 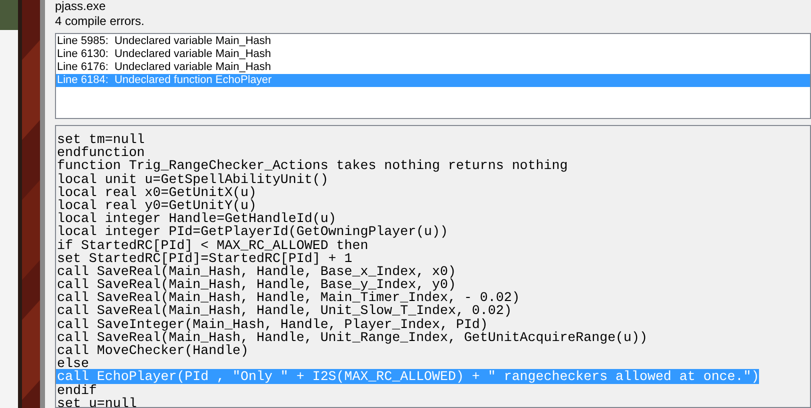 What do you see at coordinates (100, 21) in the screenshot?
I see `summary-text: 4 compile errors.` at bounding box center [100, 21].